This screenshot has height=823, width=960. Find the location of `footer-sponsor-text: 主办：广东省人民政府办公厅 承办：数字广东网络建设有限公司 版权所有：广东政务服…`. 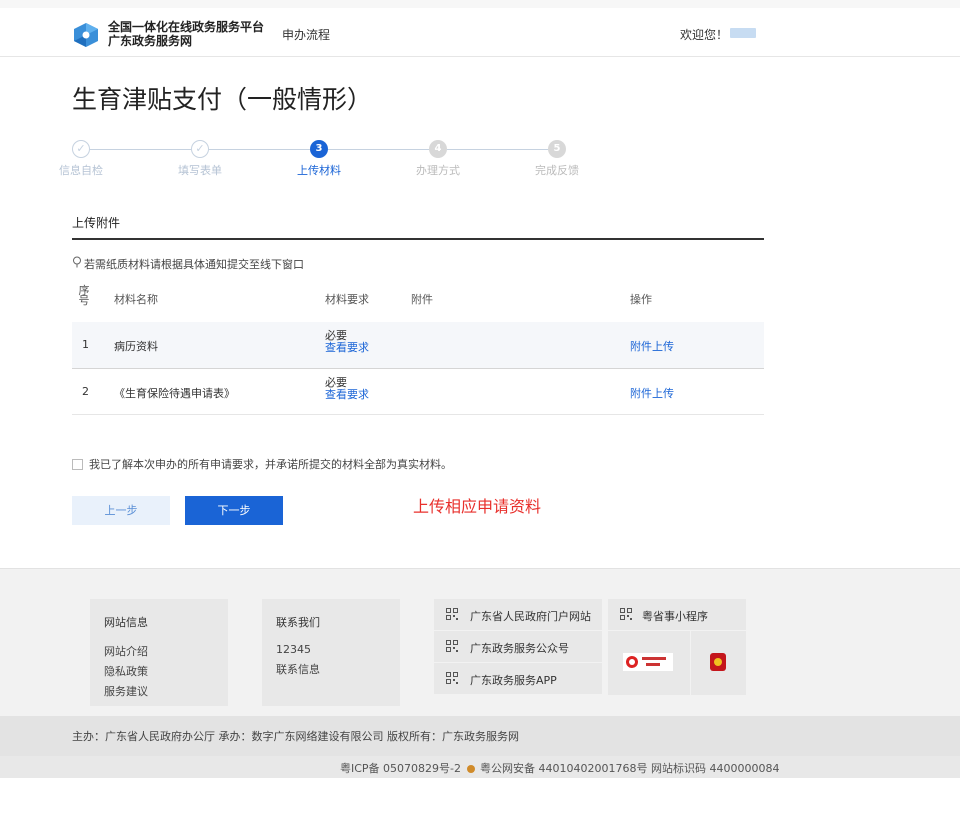

footer-sponsor-text: 主办：广东省人民政府办公厅 承办：数字广东网络建设有限公司 版权所有：广东政务服… is located at coordinates (295, 736).